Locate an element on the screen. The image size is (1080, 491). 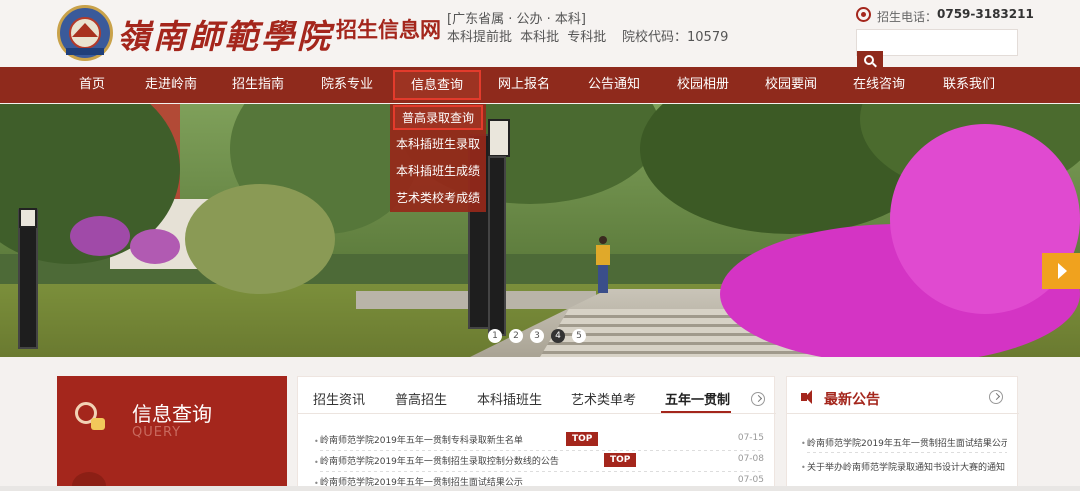
news-row: • 岭南师范学院2019年五年一贯制专科录取新生名单 TOP 07-15 is located at coordinates (539, 441).